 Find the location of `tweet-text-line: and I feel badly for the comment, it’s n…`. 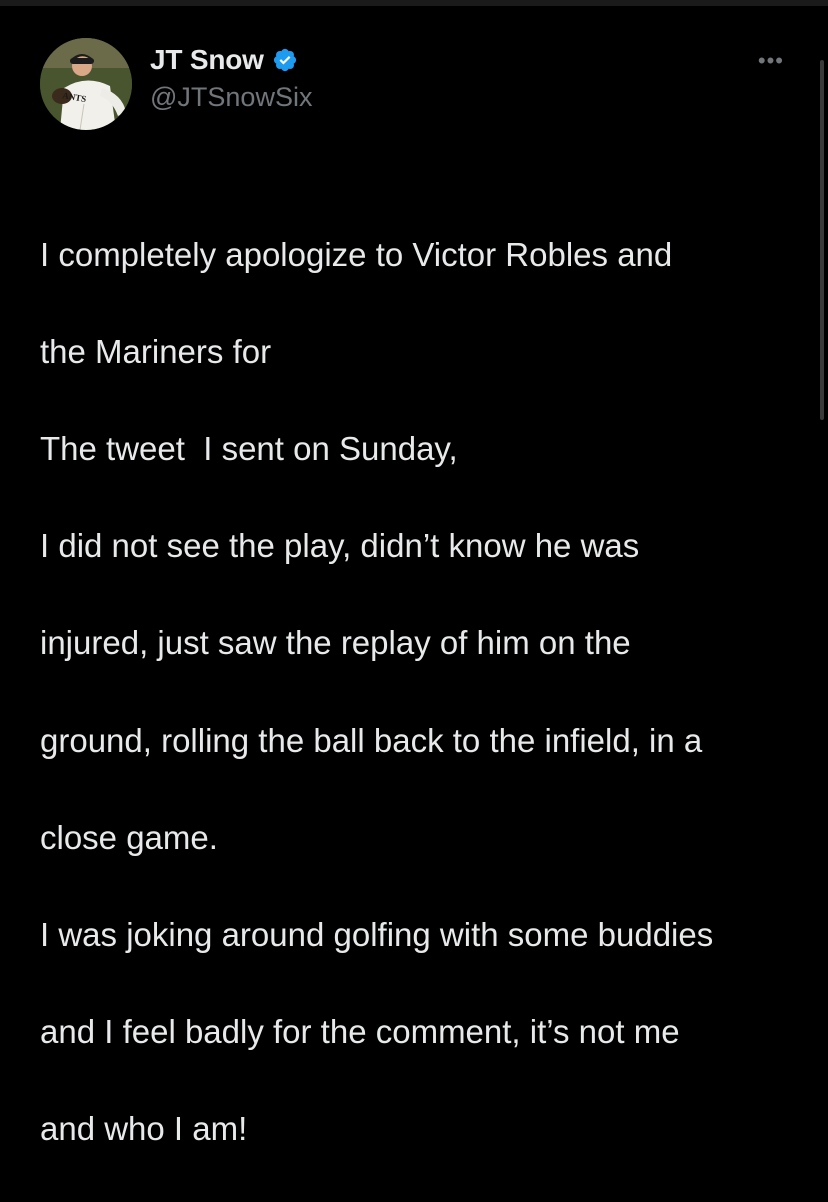

tweet-text-line: and I feel badly for the comment, it’s n… is located at coordinates (360, 1032).